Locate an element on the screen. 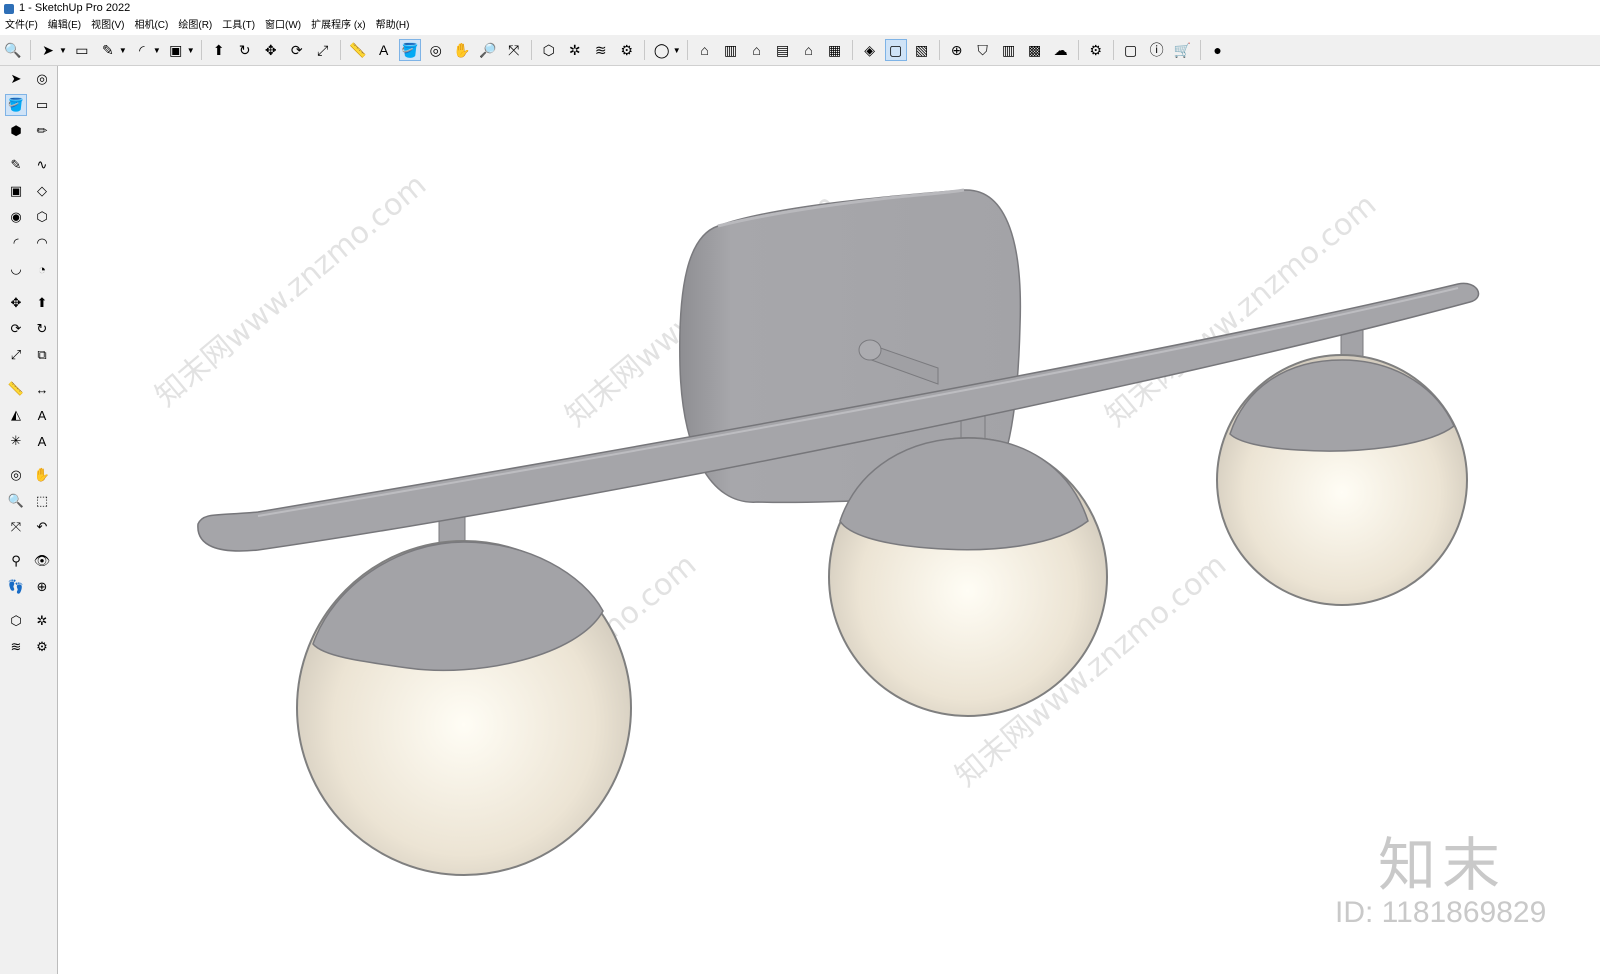  geo-icon: ⛉ is located at coordinates (983, 50).